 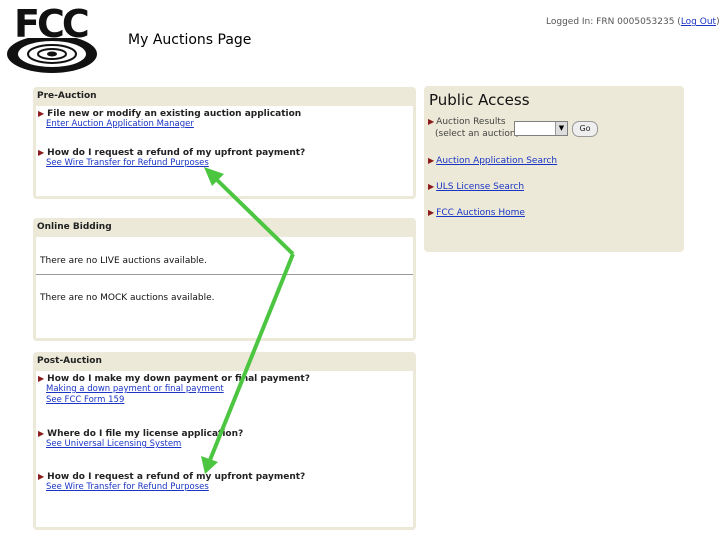 I want to click on annotation-arrows, so click(x=248, y=320).